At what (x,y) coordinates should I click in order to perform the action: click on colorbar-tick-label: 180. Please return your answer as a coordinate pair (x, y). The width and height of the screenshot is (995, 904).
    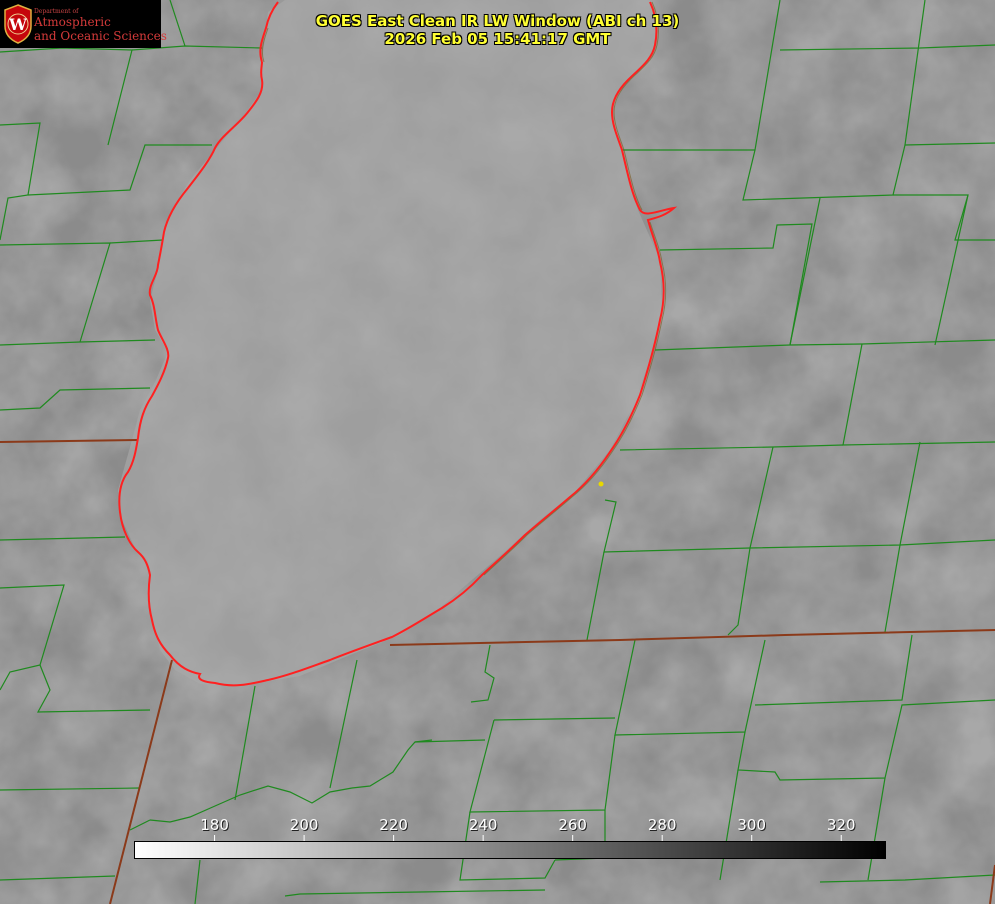
    Looking at the image, I should click on (214, 825).